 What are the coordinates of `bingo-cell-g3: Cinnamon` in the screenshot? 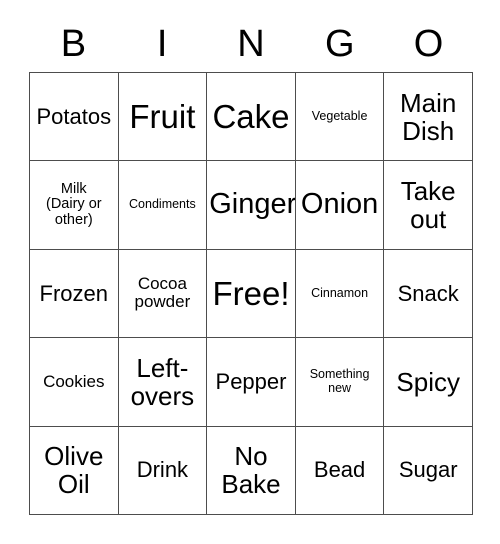 It's located at (340, 294).